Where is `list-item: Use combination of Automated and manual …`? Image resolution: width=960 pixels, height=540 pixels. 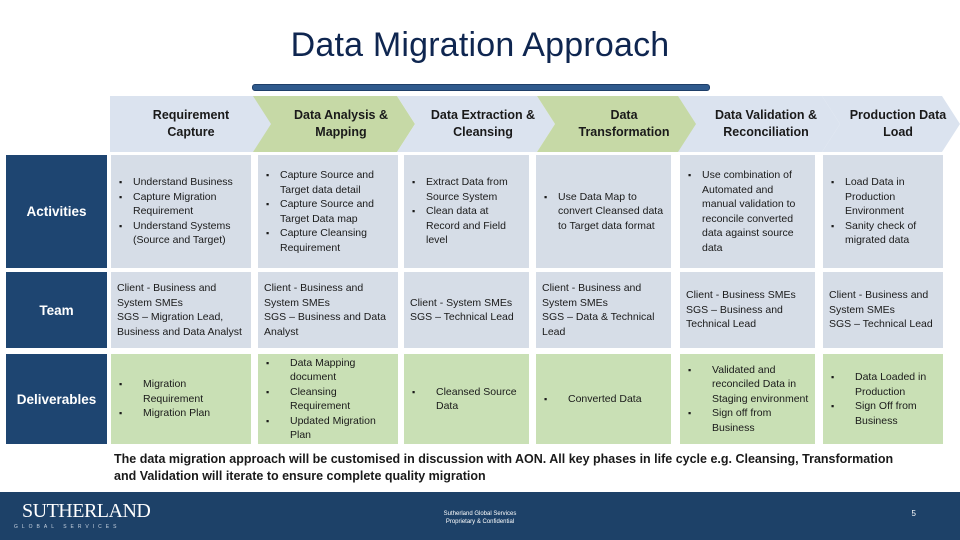
list-item: Use combination of Automated and manual … is located at coordinates (747, 211).